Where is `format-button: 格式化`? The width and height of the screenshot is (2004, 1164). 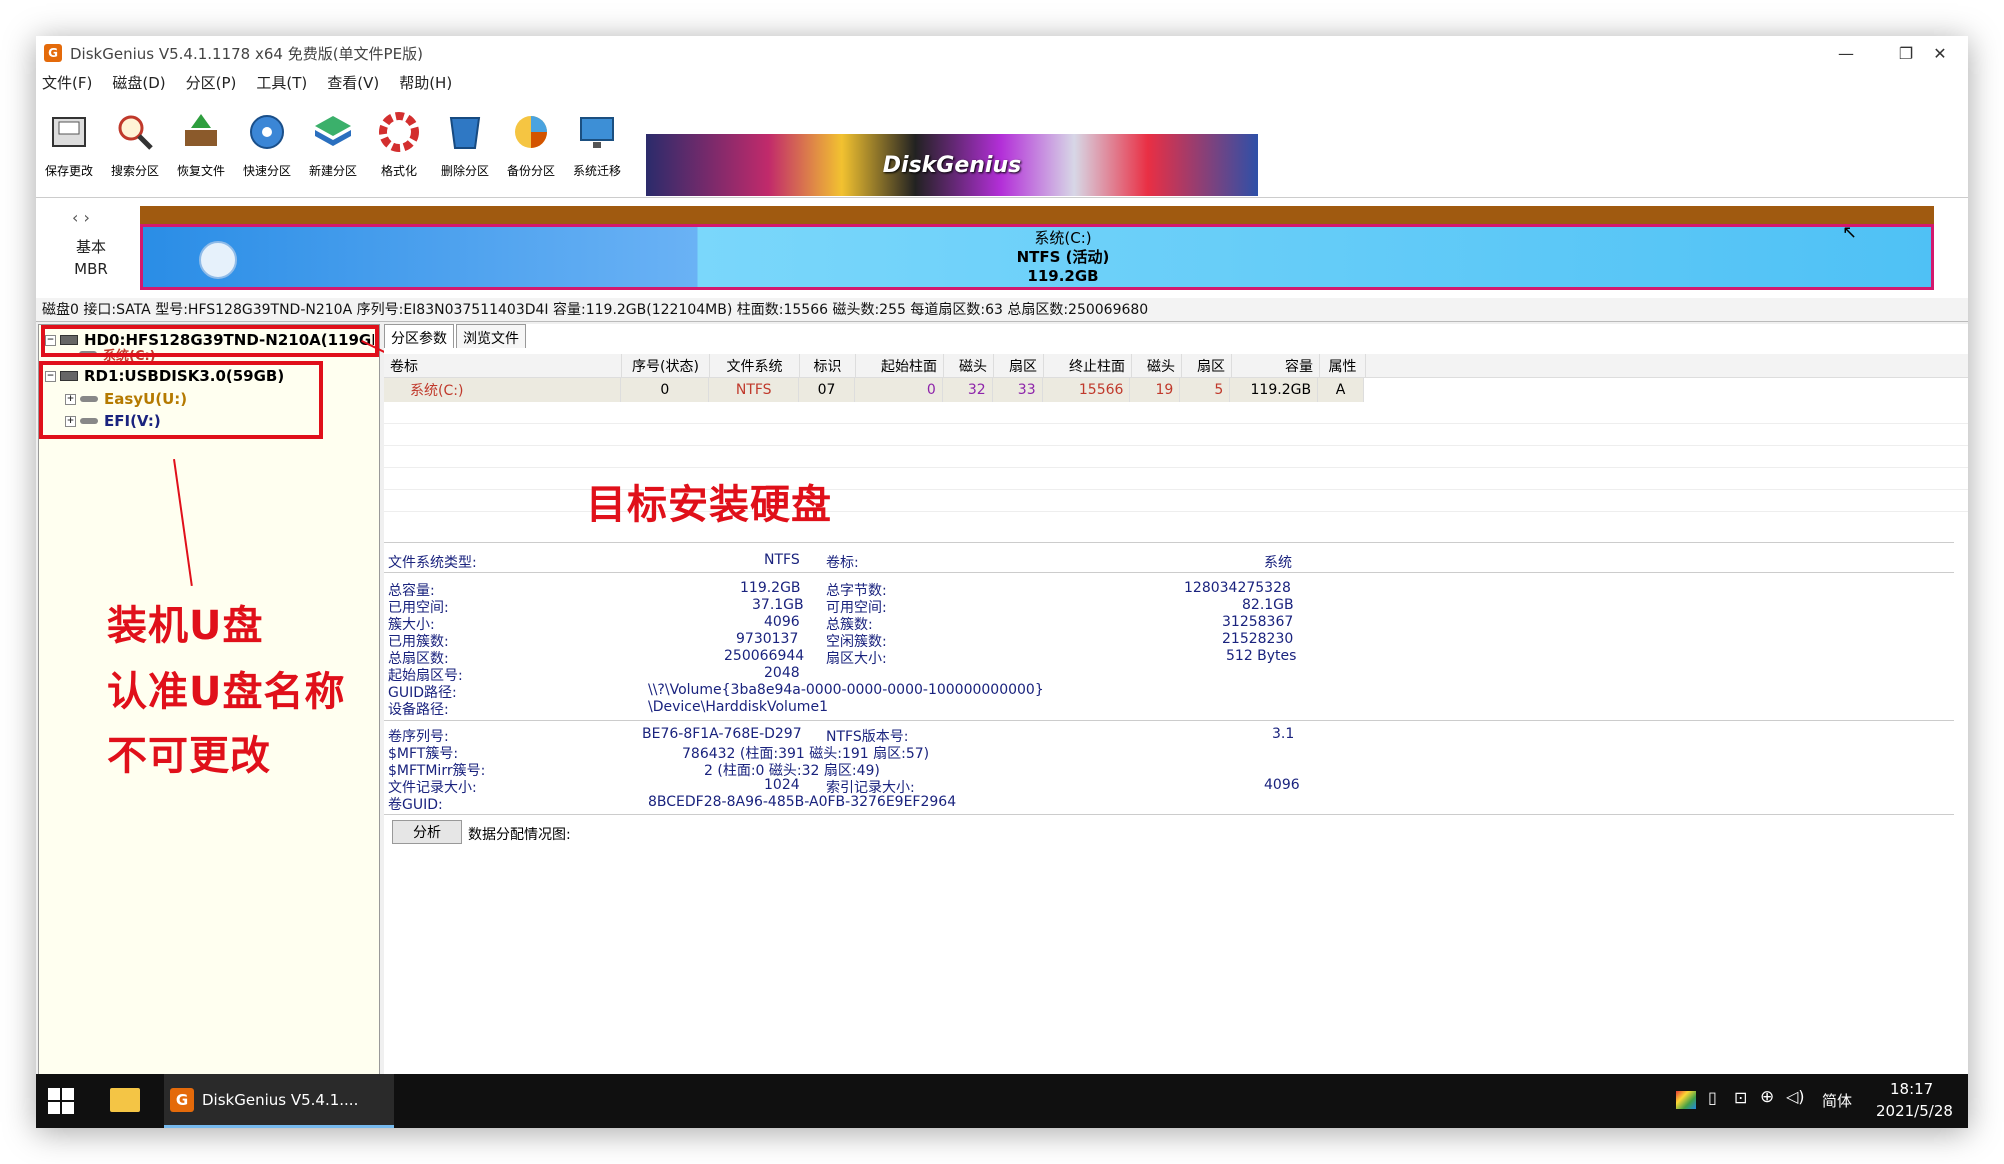
format-button: 格式化 is located at coordinates (399, 149).